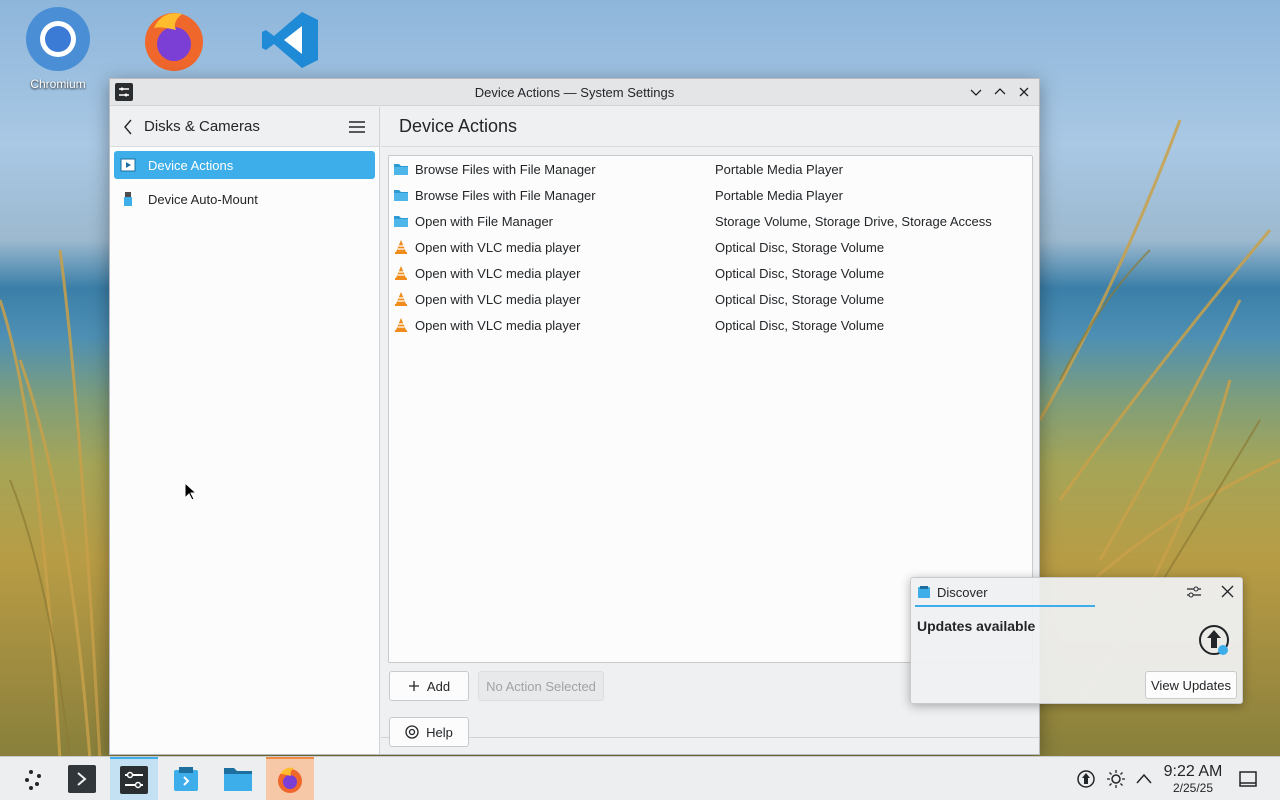 This screenshot has height=800, width=1280. I want to click on no-action-label: No Action Selected, so click(541, 686).